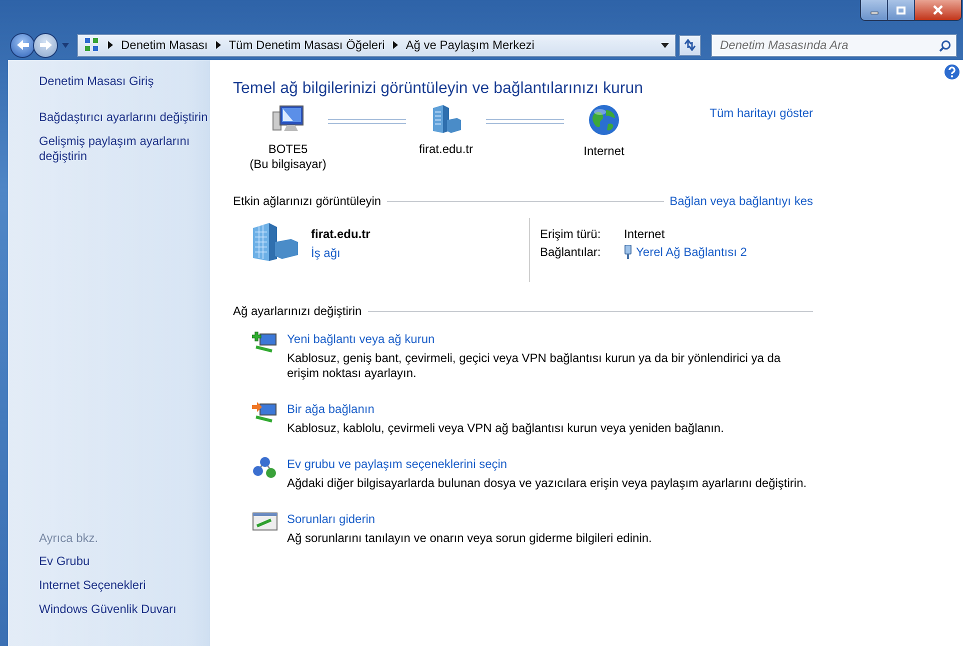 The image size is (963, 646). Describe the element at coordinates (297, 311) in the screenshot. I see `section-heading: Ağ ayarlarınızı değiştirin` at that location.